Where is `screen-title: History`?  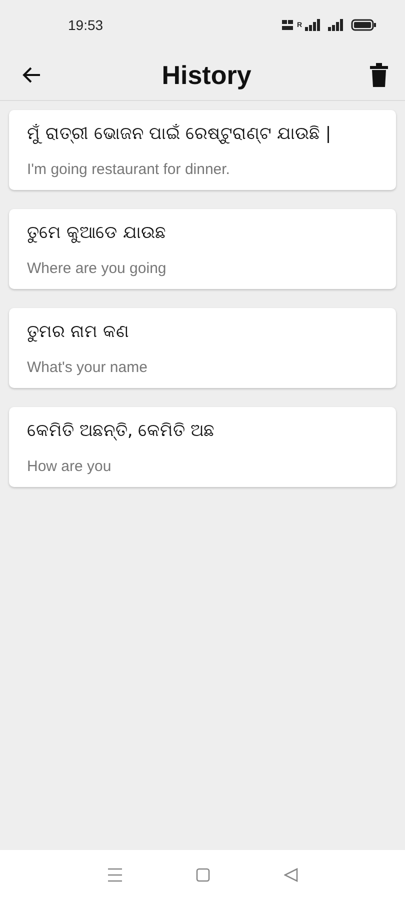 screen-title: History is located at coordinates (206, 75).